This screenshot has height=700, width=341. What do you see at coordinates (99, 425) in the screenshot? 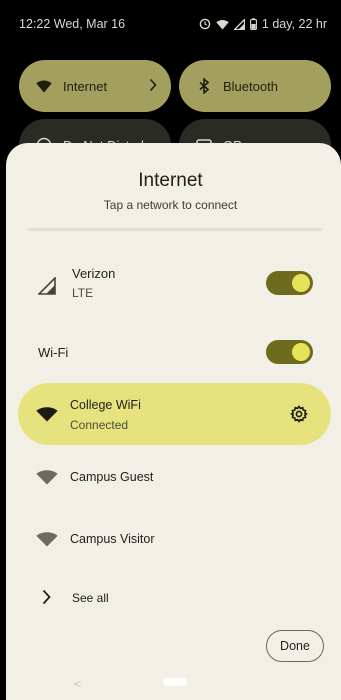
I see `network-status: Connected` at bounding box center [99, 425].